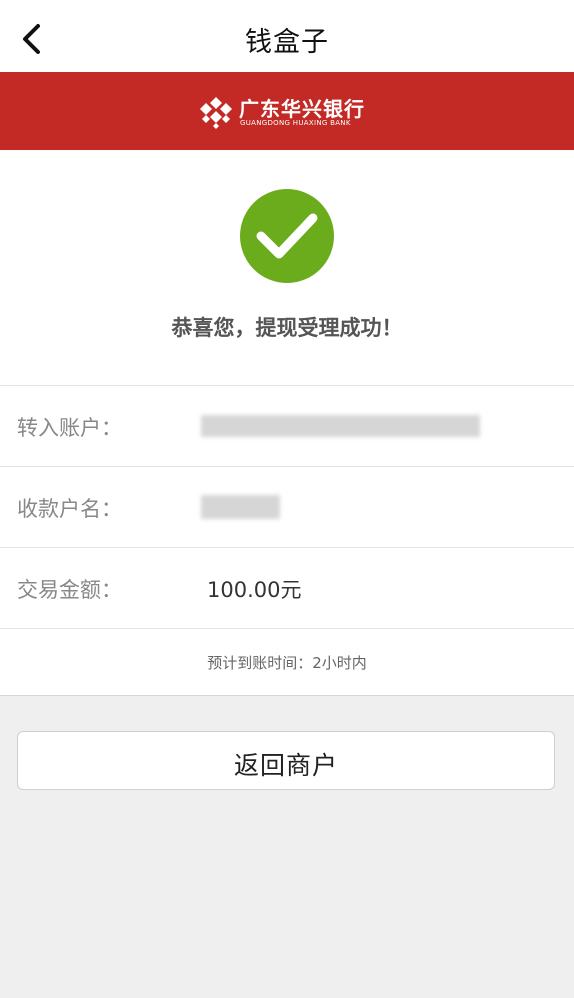 The height and width of the screenshot is (998, 574). I want to click on bank-logo: 广东华兴银行 GUANGDONG HUAXING BANK, so click(287, 112).